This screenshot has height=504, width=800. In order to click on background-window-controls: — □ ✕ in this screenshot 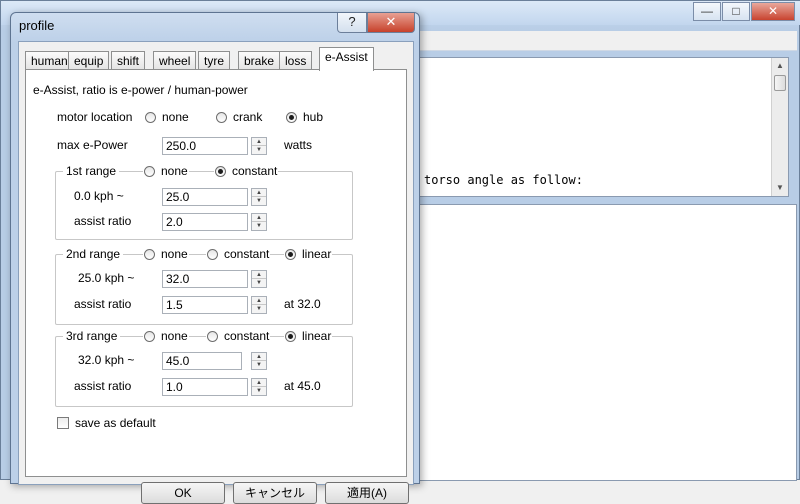, I will do `click(743, 11)`.